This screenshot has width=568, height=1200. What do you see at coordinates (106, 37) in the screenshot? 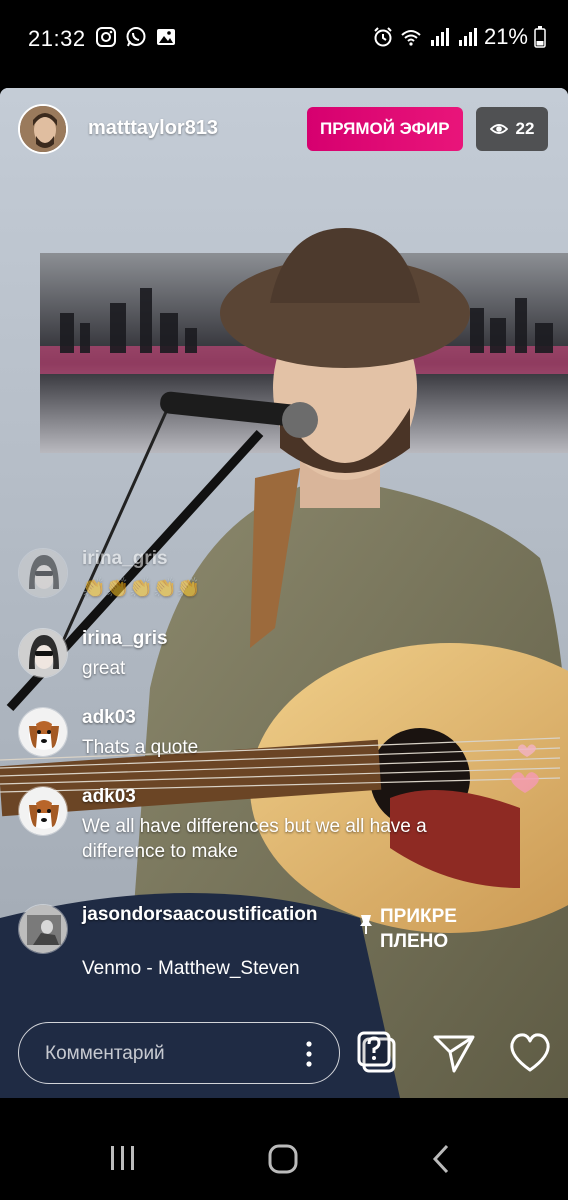
I see `instagram-icon` at bounding box center [106, 37].